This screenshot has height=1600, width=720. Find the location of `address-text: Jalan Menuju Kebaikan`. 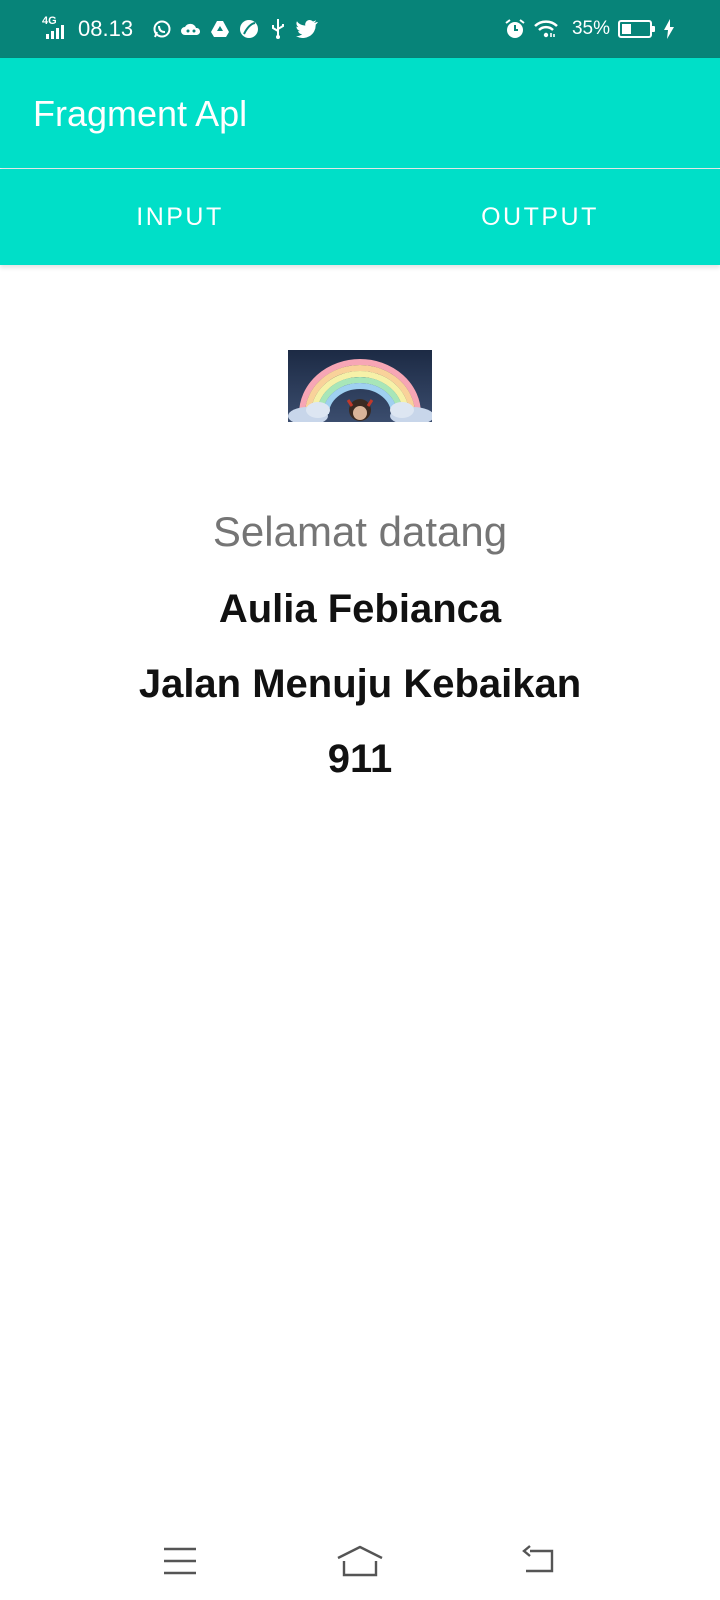

address-text: Jalan Menuju Kebaikan is located at coordinates (360, 684).